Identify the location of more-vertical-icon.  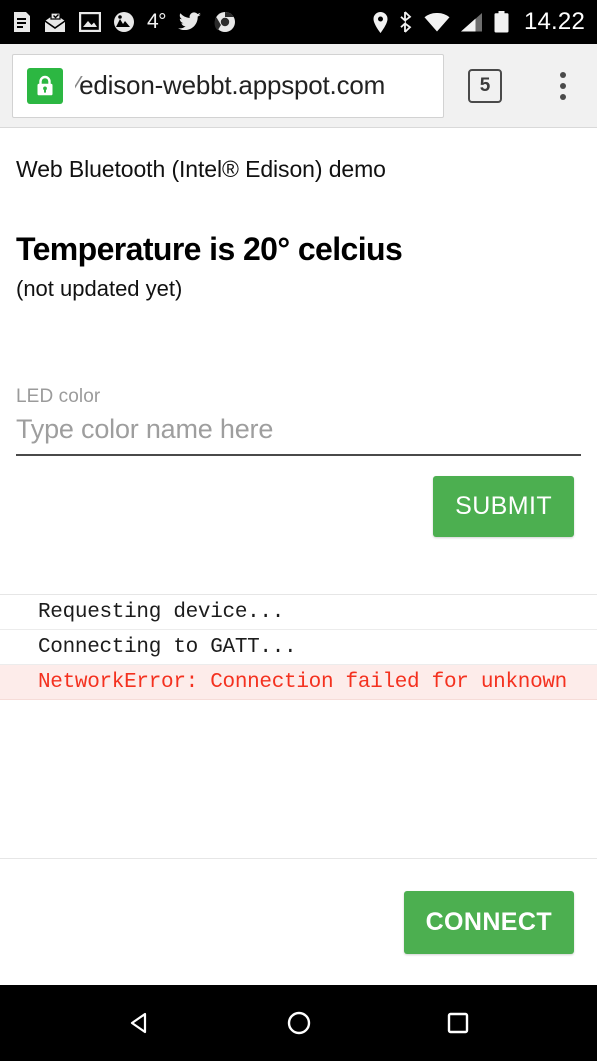
(563, 86).